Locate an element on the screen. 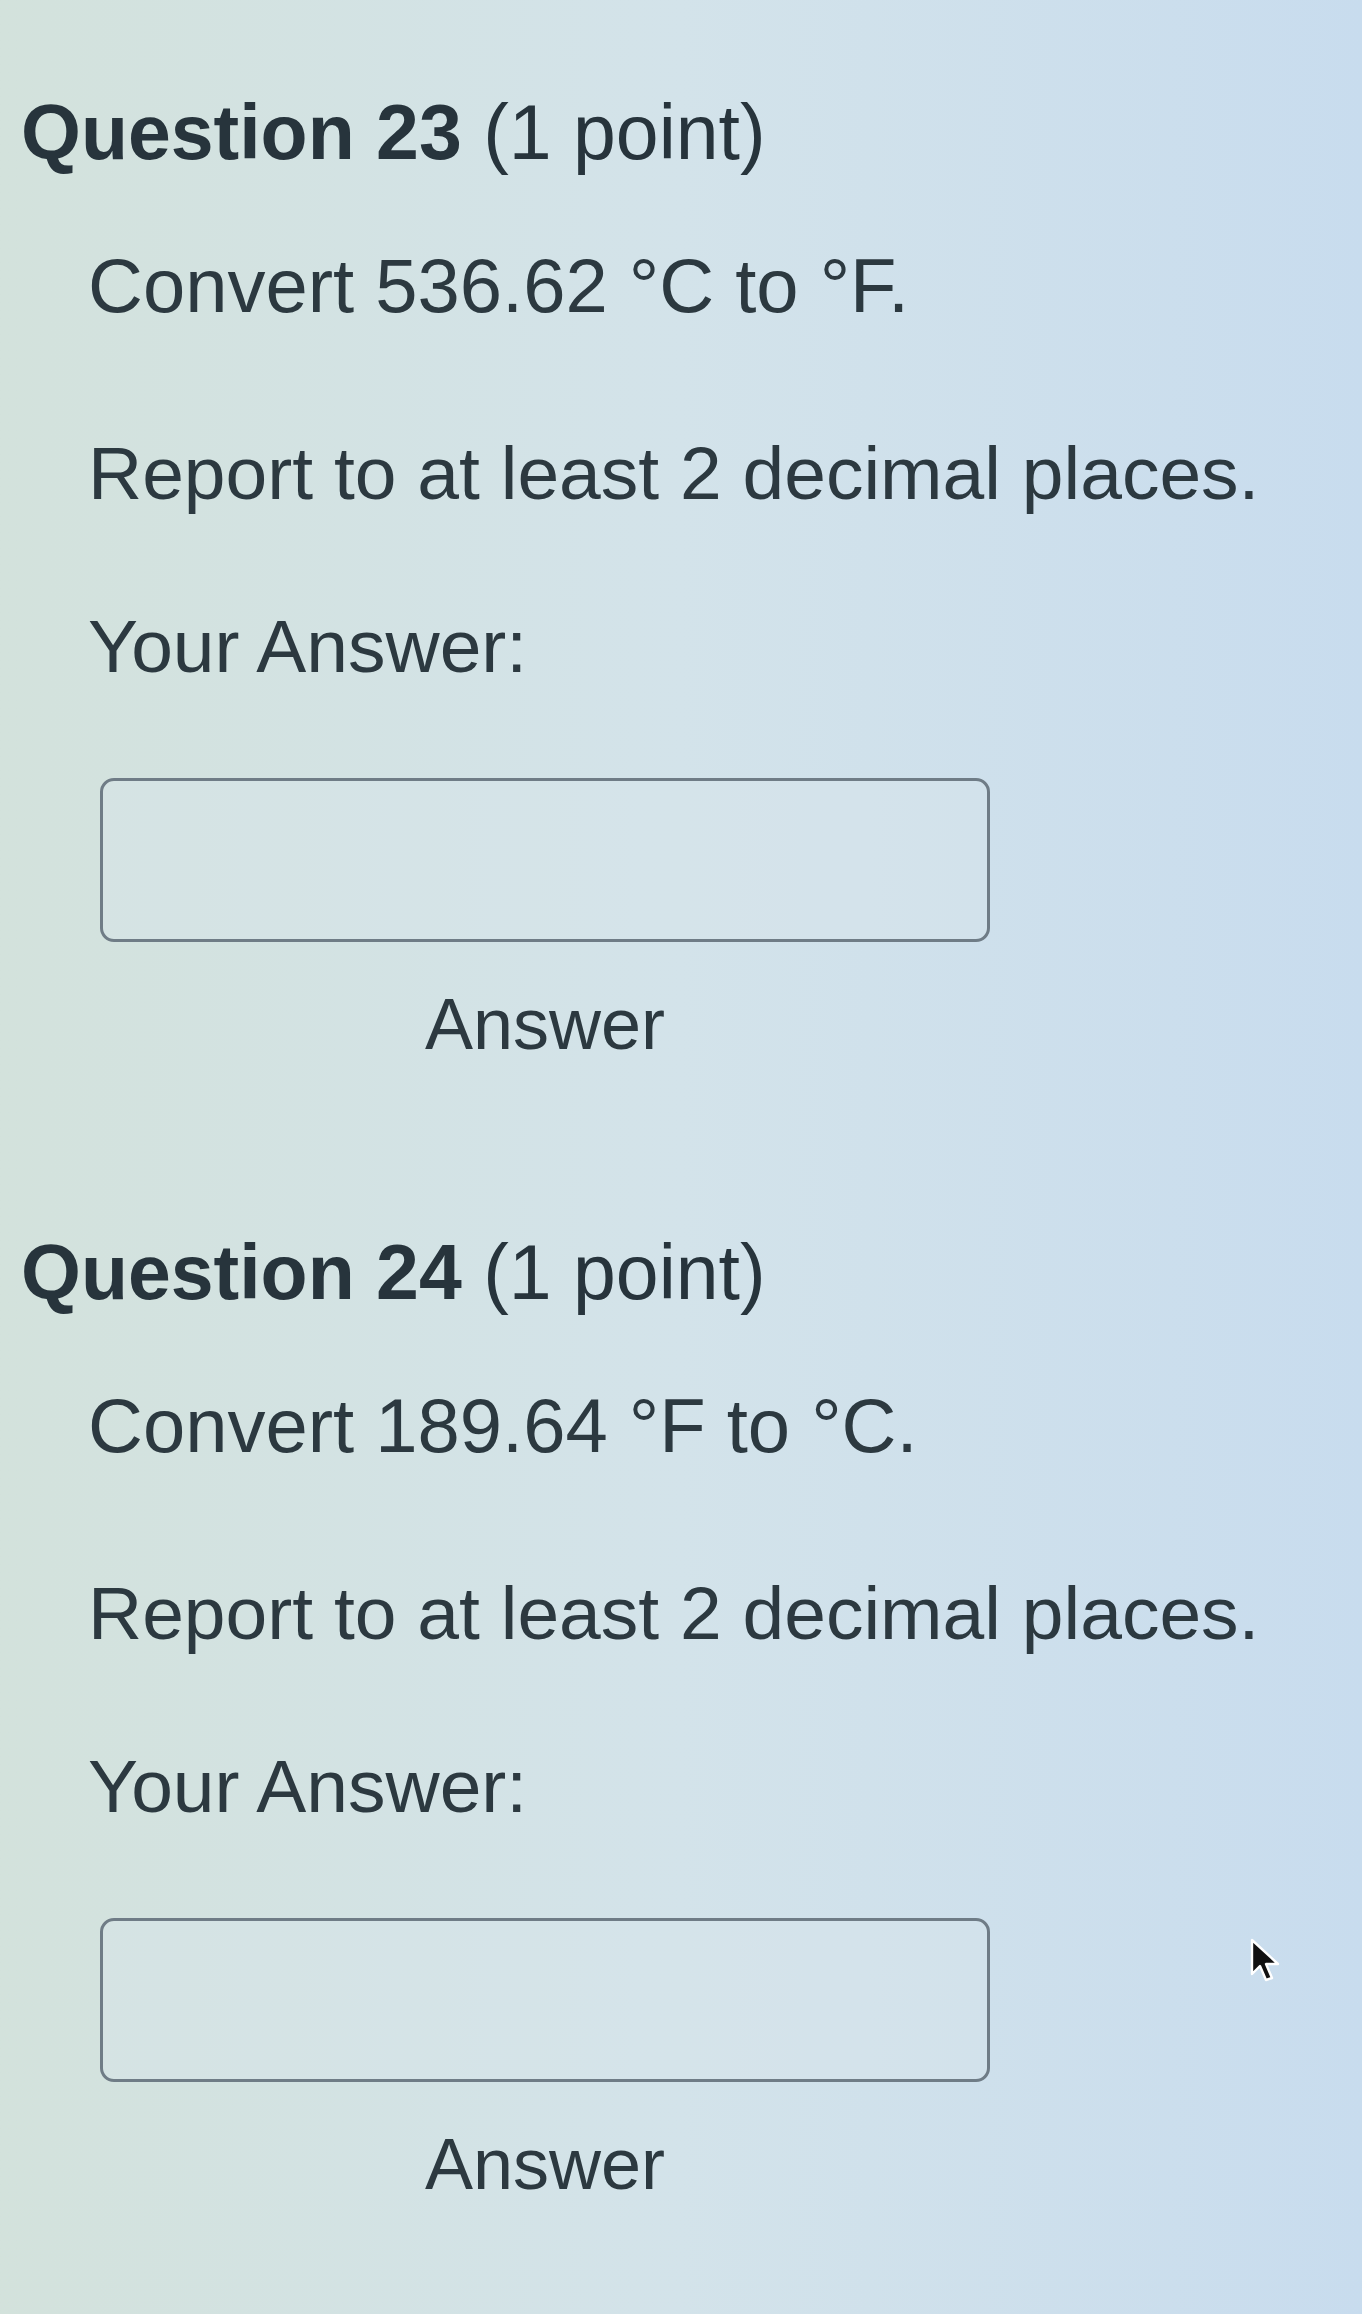  question-heading: Question 24 (1 point) is located at coordinates (393, 1272).